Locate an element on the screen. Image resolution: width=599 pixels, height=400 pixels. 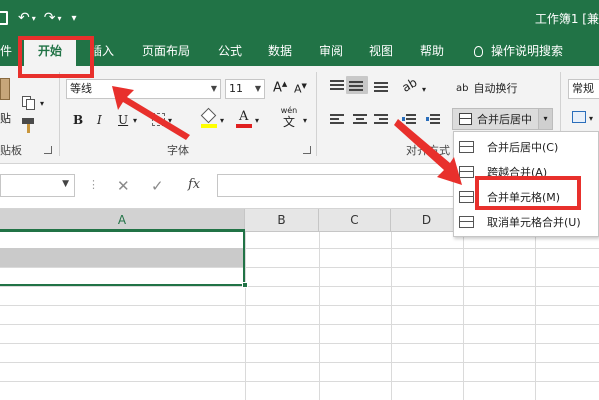
arrow-to-merge-cells is located at coordinates (428, 152).